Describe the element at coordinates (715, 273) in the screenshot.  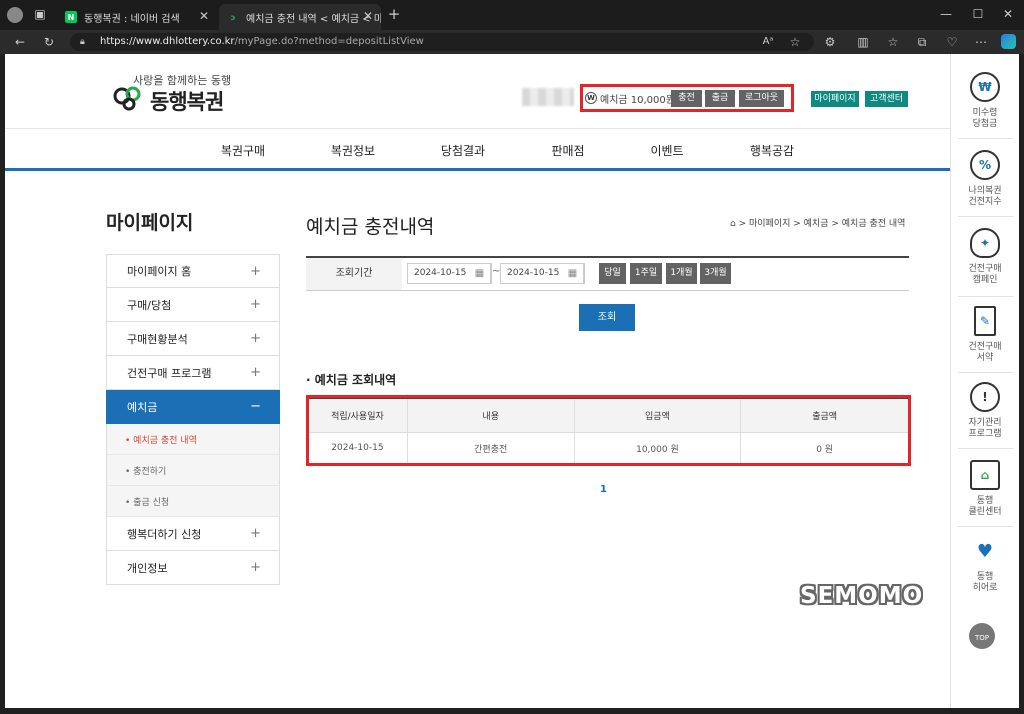
I see `period-3month-button: 3개월` at that location.